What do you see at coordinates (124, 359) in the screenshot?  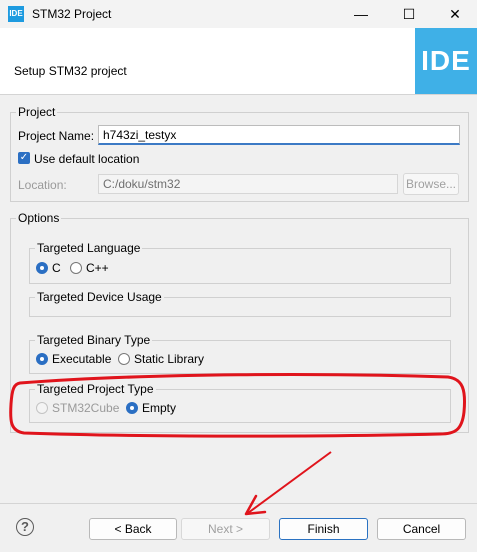 I see `binary-static-library-radio` at bounding box center [124, 359].